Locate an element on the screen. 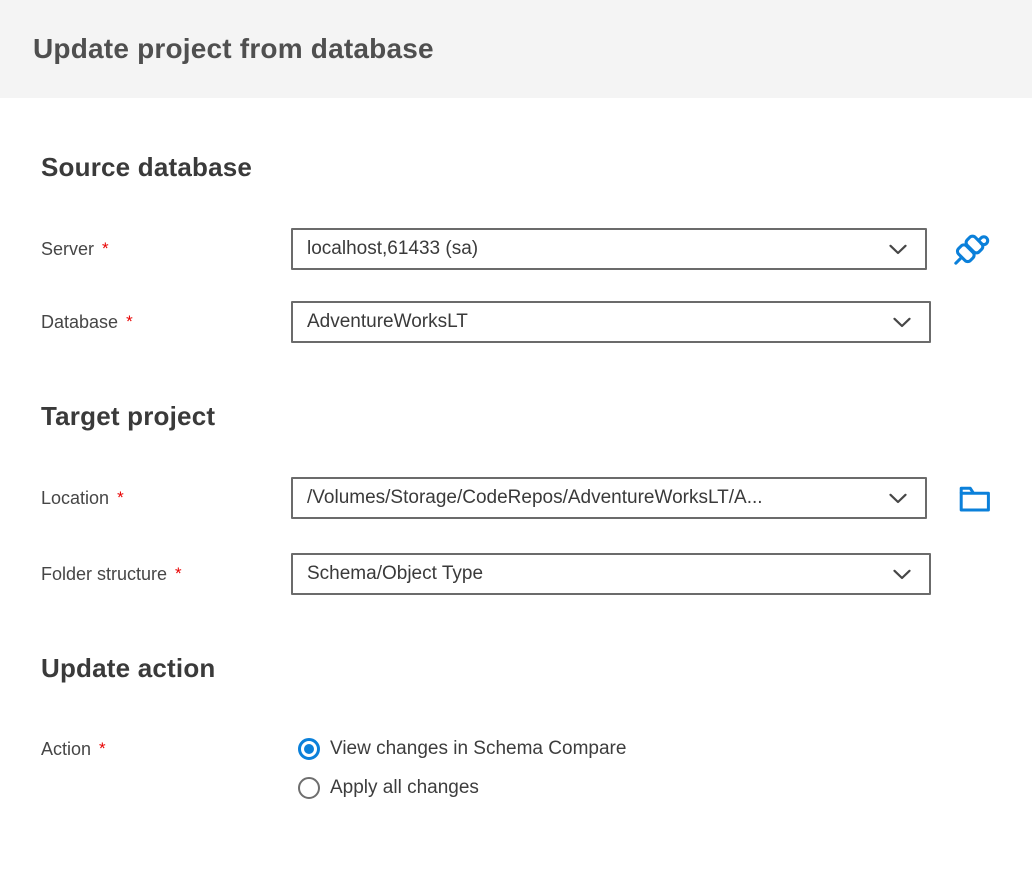  server-dropdown: localhost,61433 (sa) is located at coordinates (609, 249).